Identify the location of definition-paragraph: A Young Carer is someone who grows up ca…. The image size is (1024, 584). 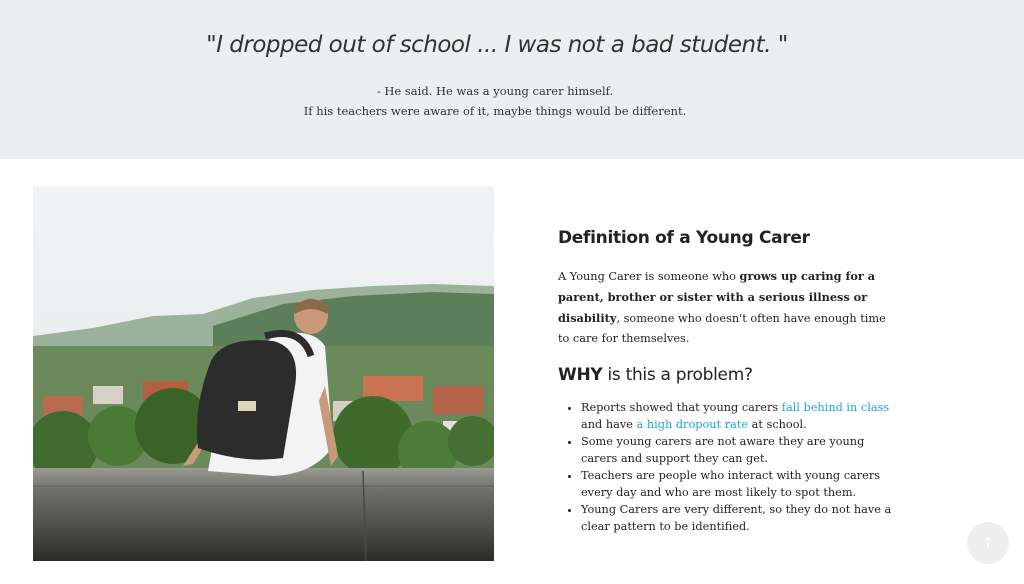
(728, 307).